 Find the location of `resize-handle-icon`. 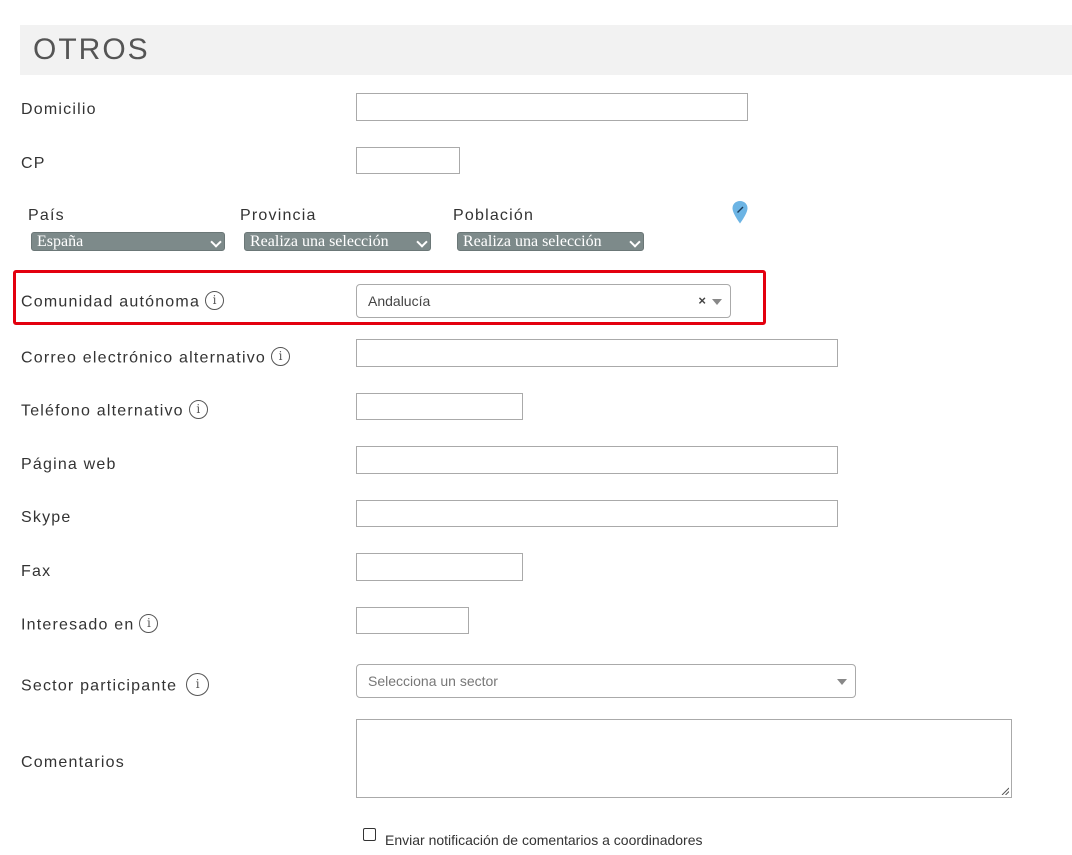

resize-handle-icon is located at coordinates (1005, 791).